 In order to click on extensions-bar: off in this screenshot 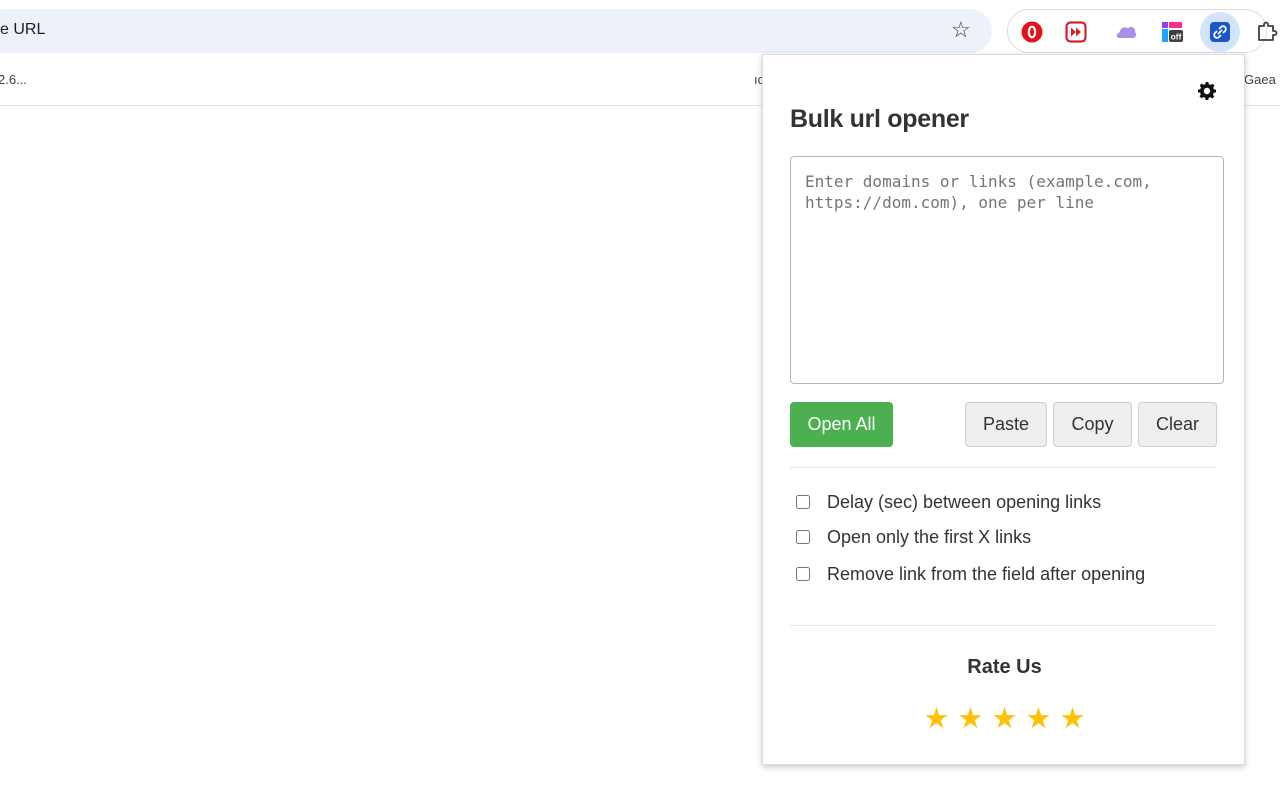, I will do `click(1137, 31)`.